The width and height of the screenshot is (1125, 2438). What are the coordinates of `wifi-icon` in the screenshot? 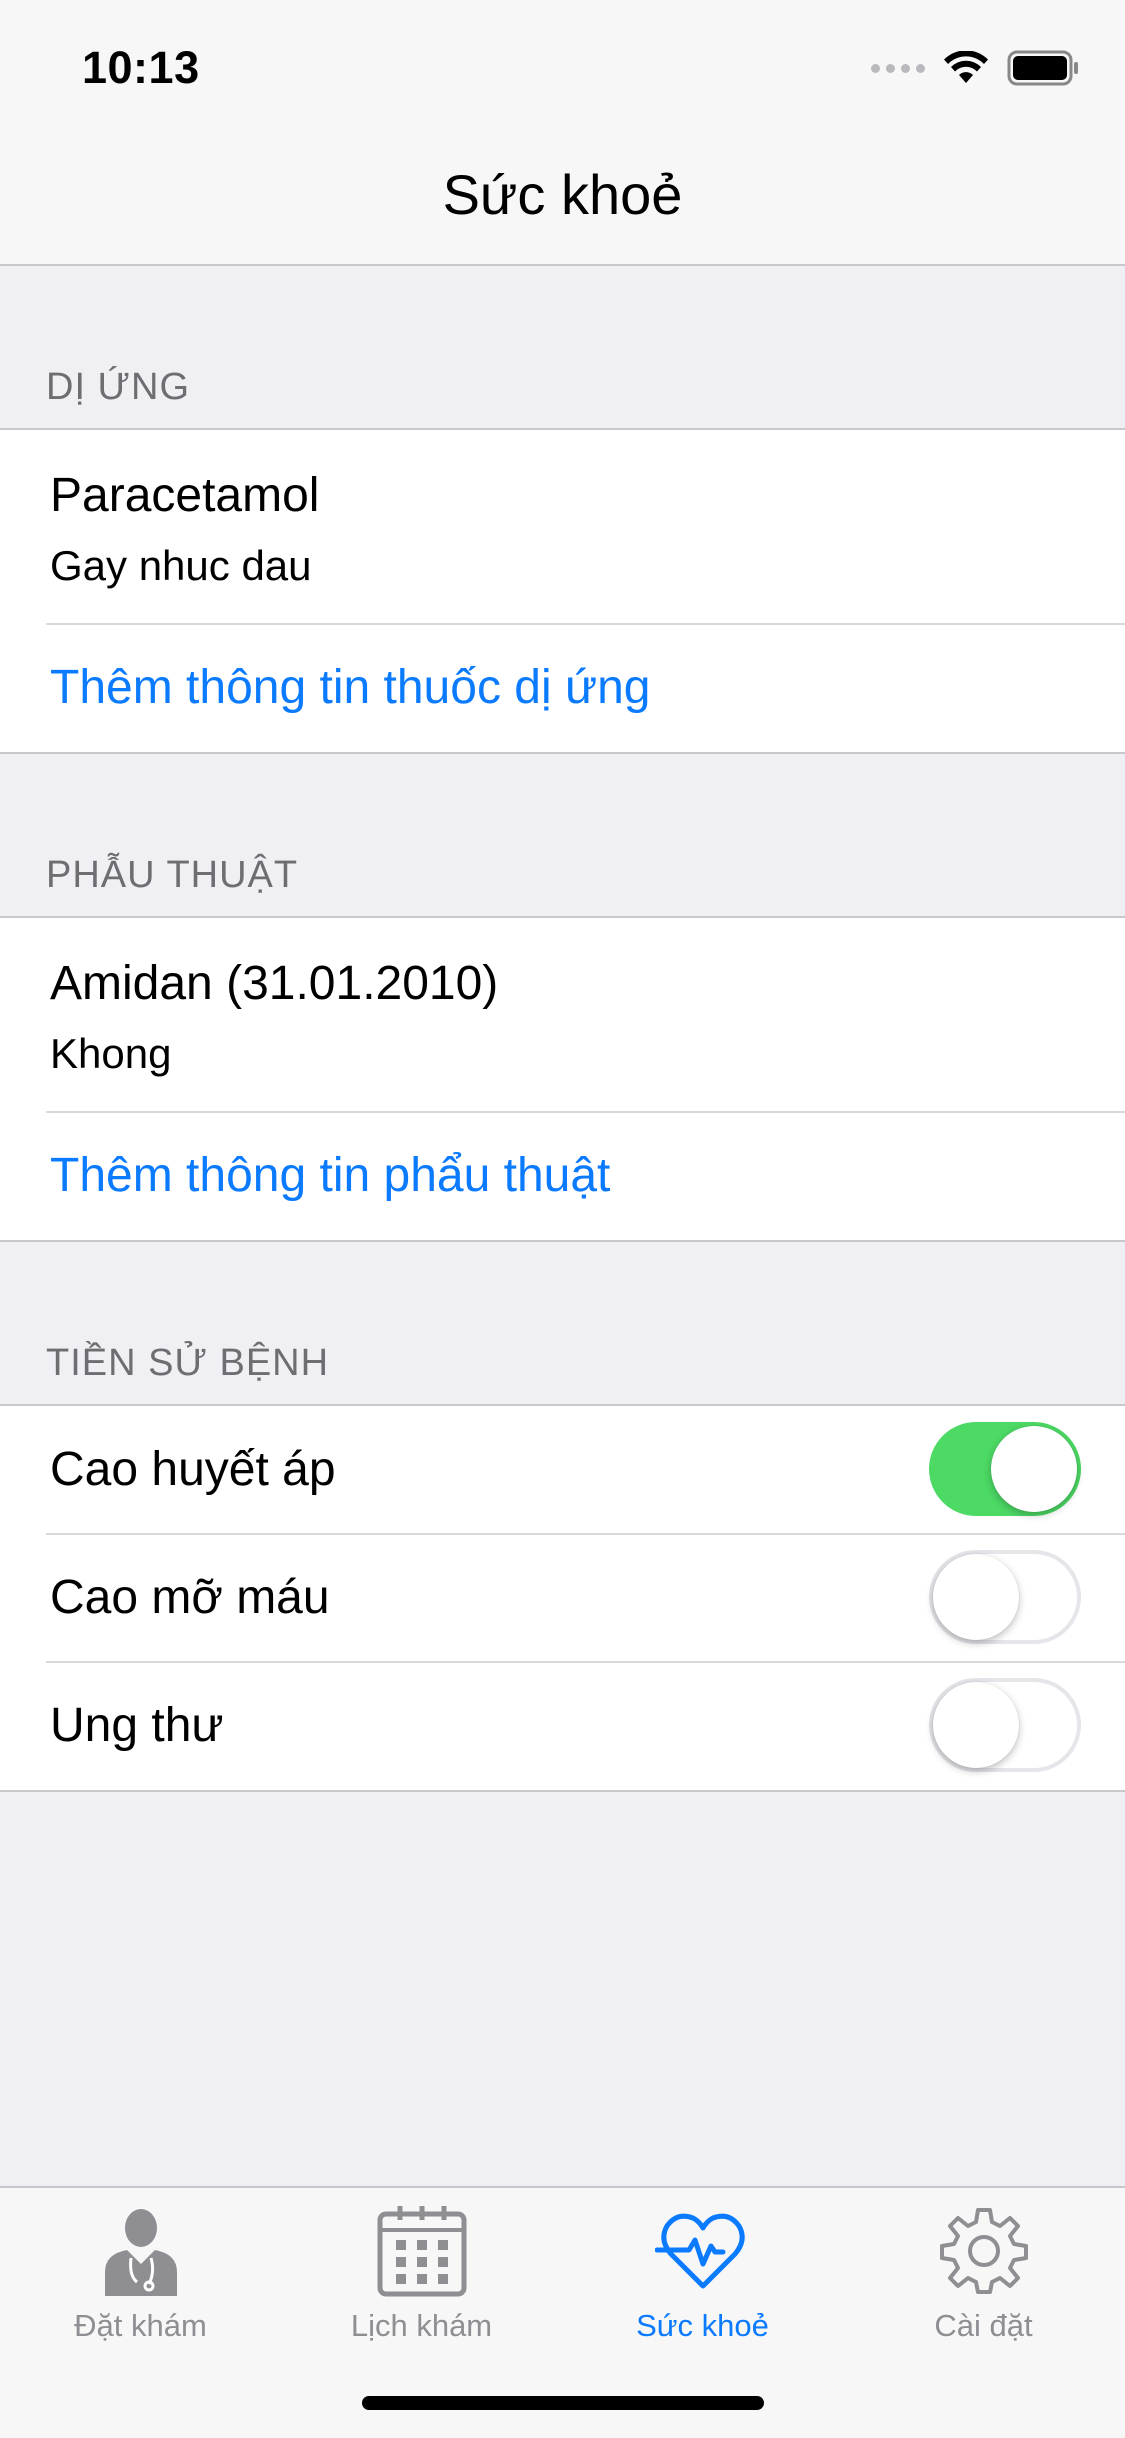 It's located at (966, 67).